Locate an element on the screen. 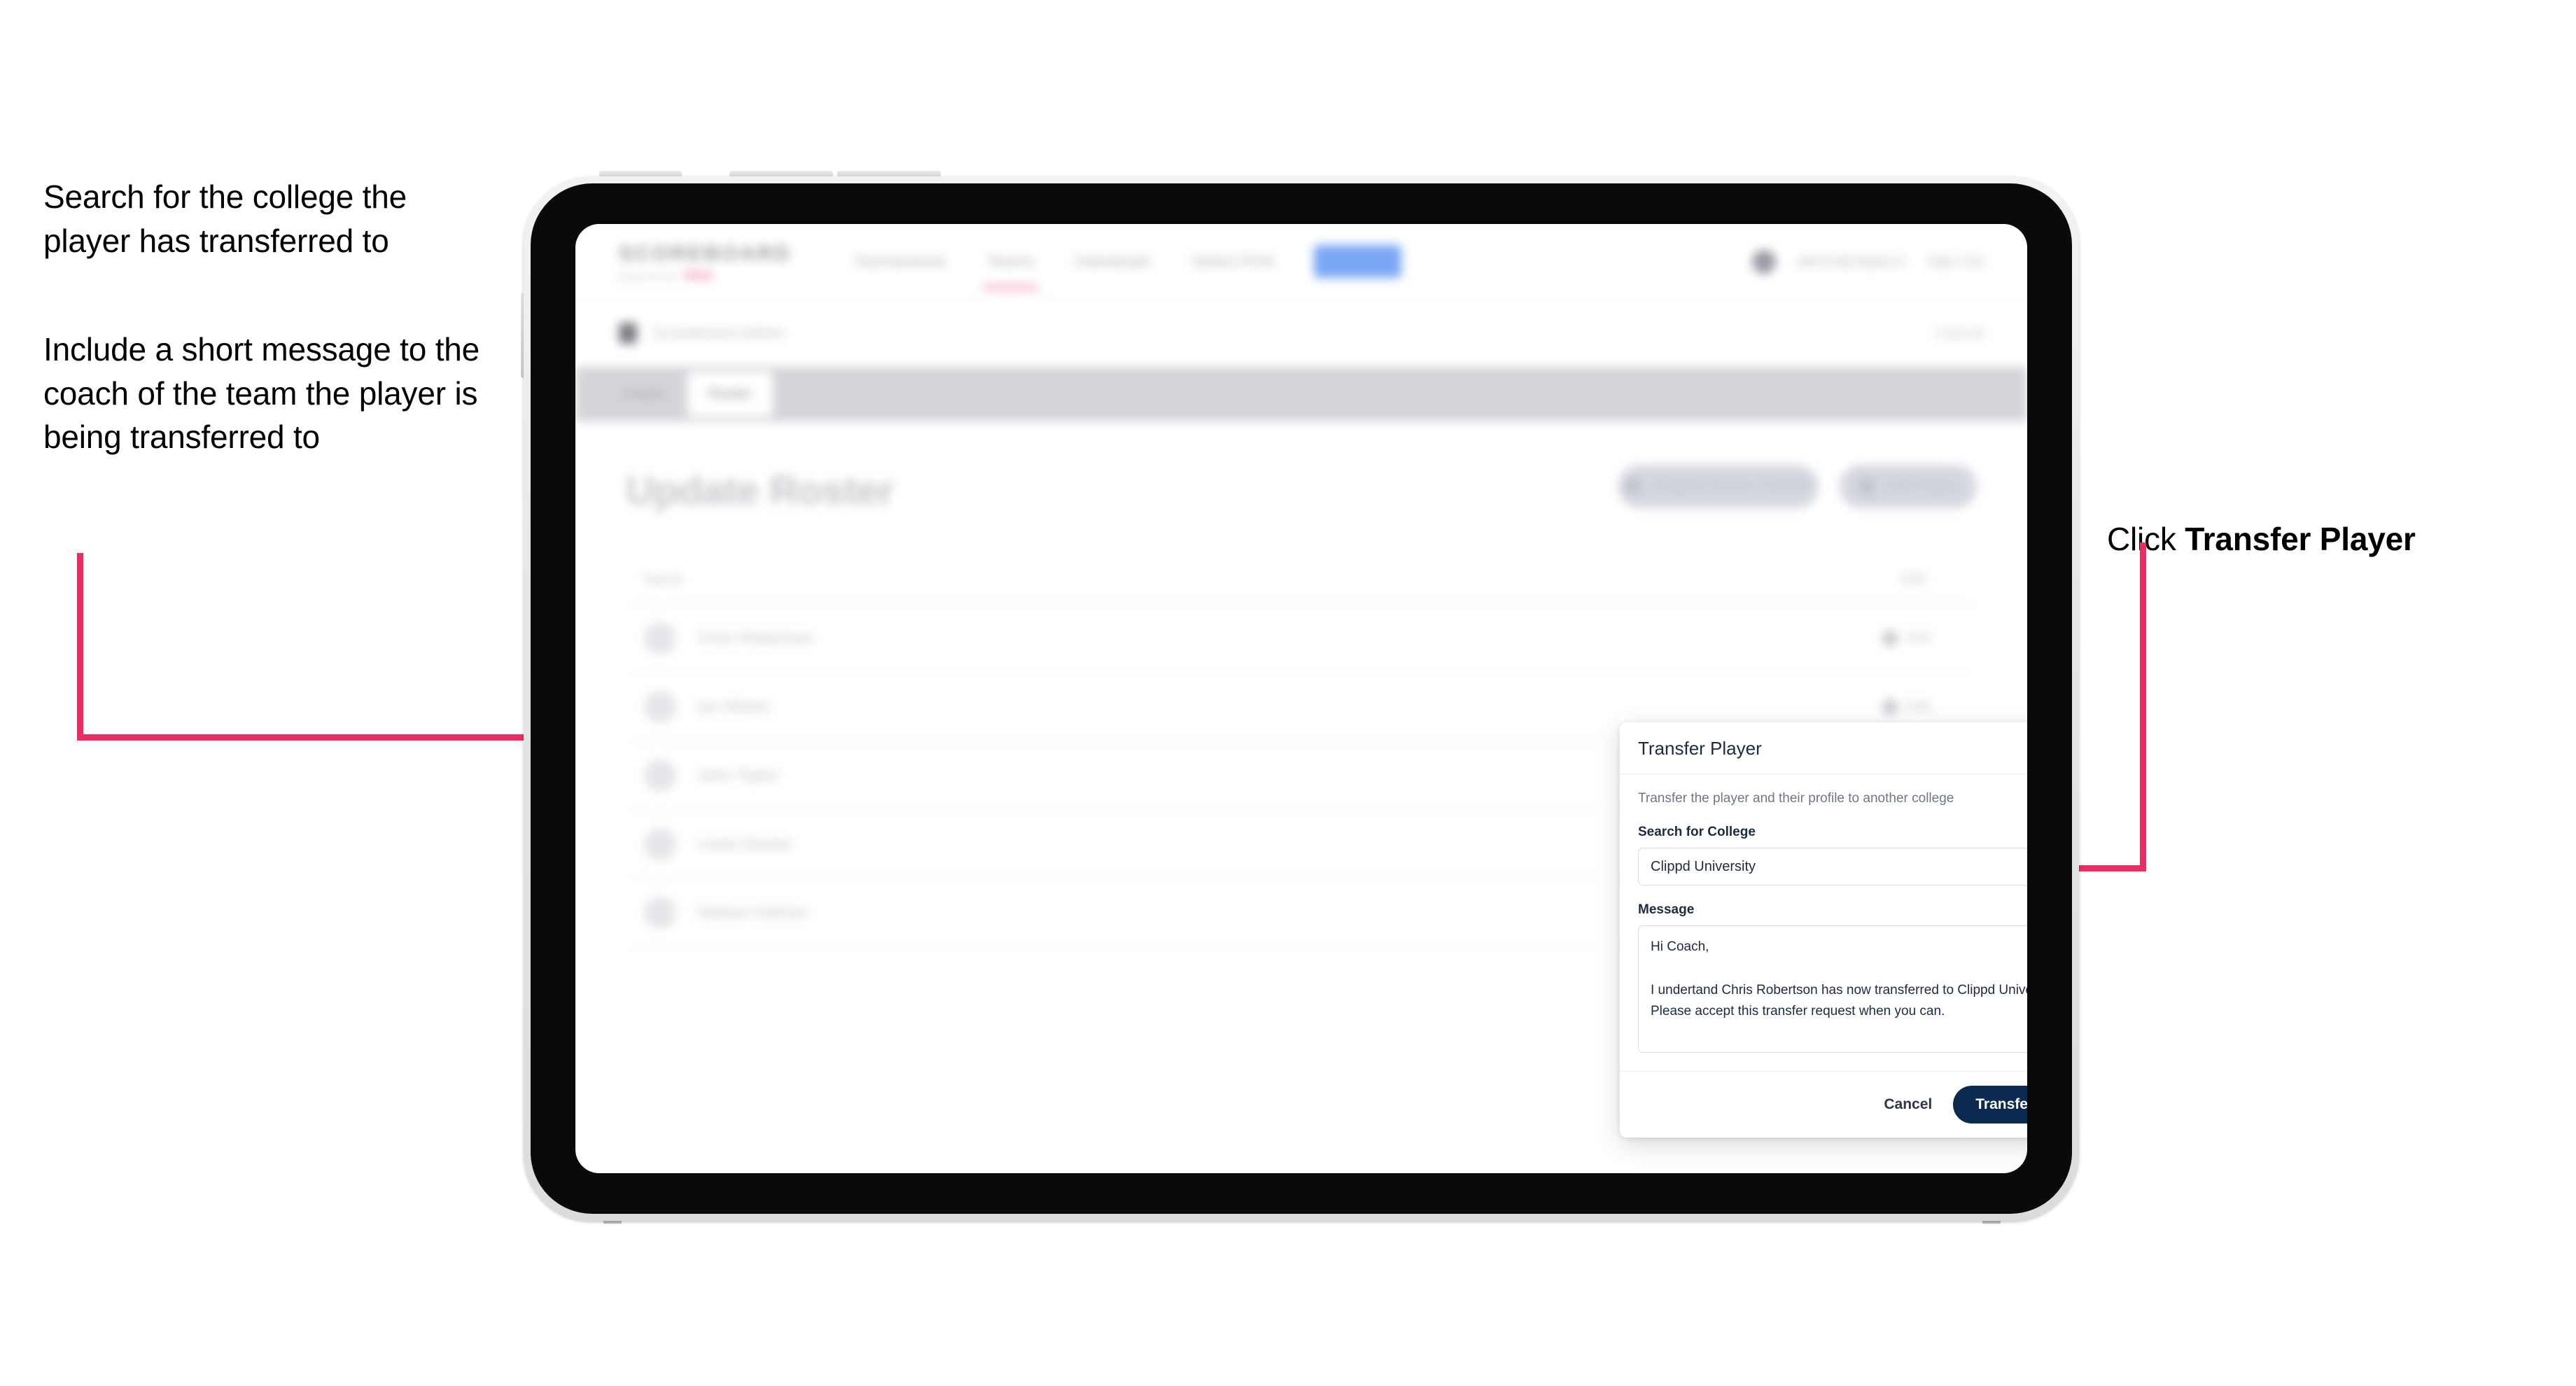 The image size is (2576, 1386). logo-text: SCOREBOARD is located at coordinates (705, 253).